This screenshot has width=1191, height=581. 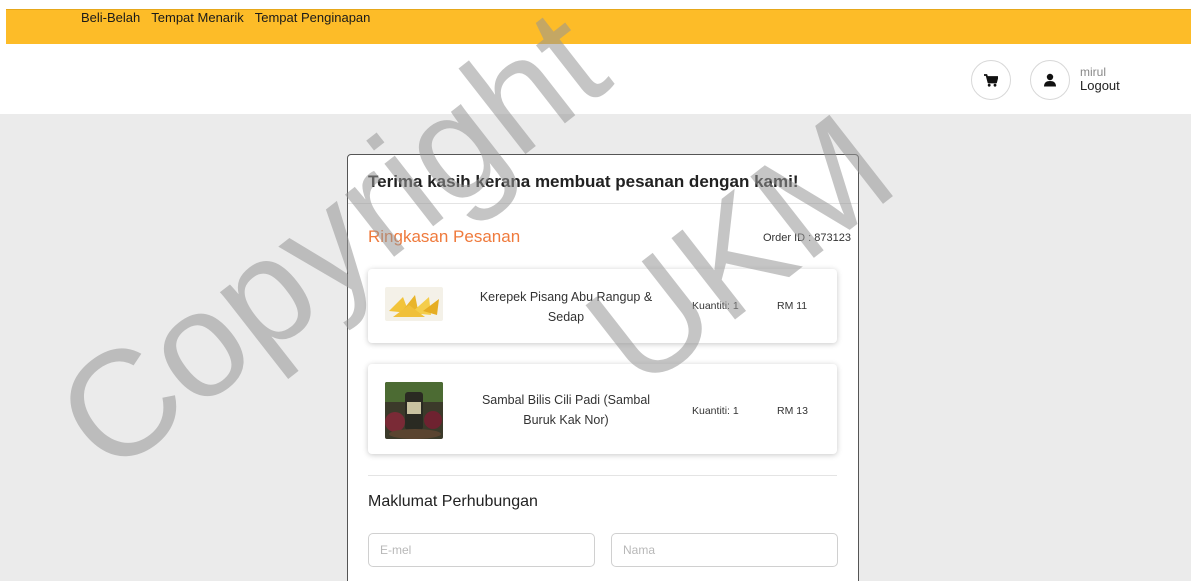 What do you see at coordinates (792, 306) in the screenshot?
I see `item-price: RM 11` at bounding box center [792, 306].